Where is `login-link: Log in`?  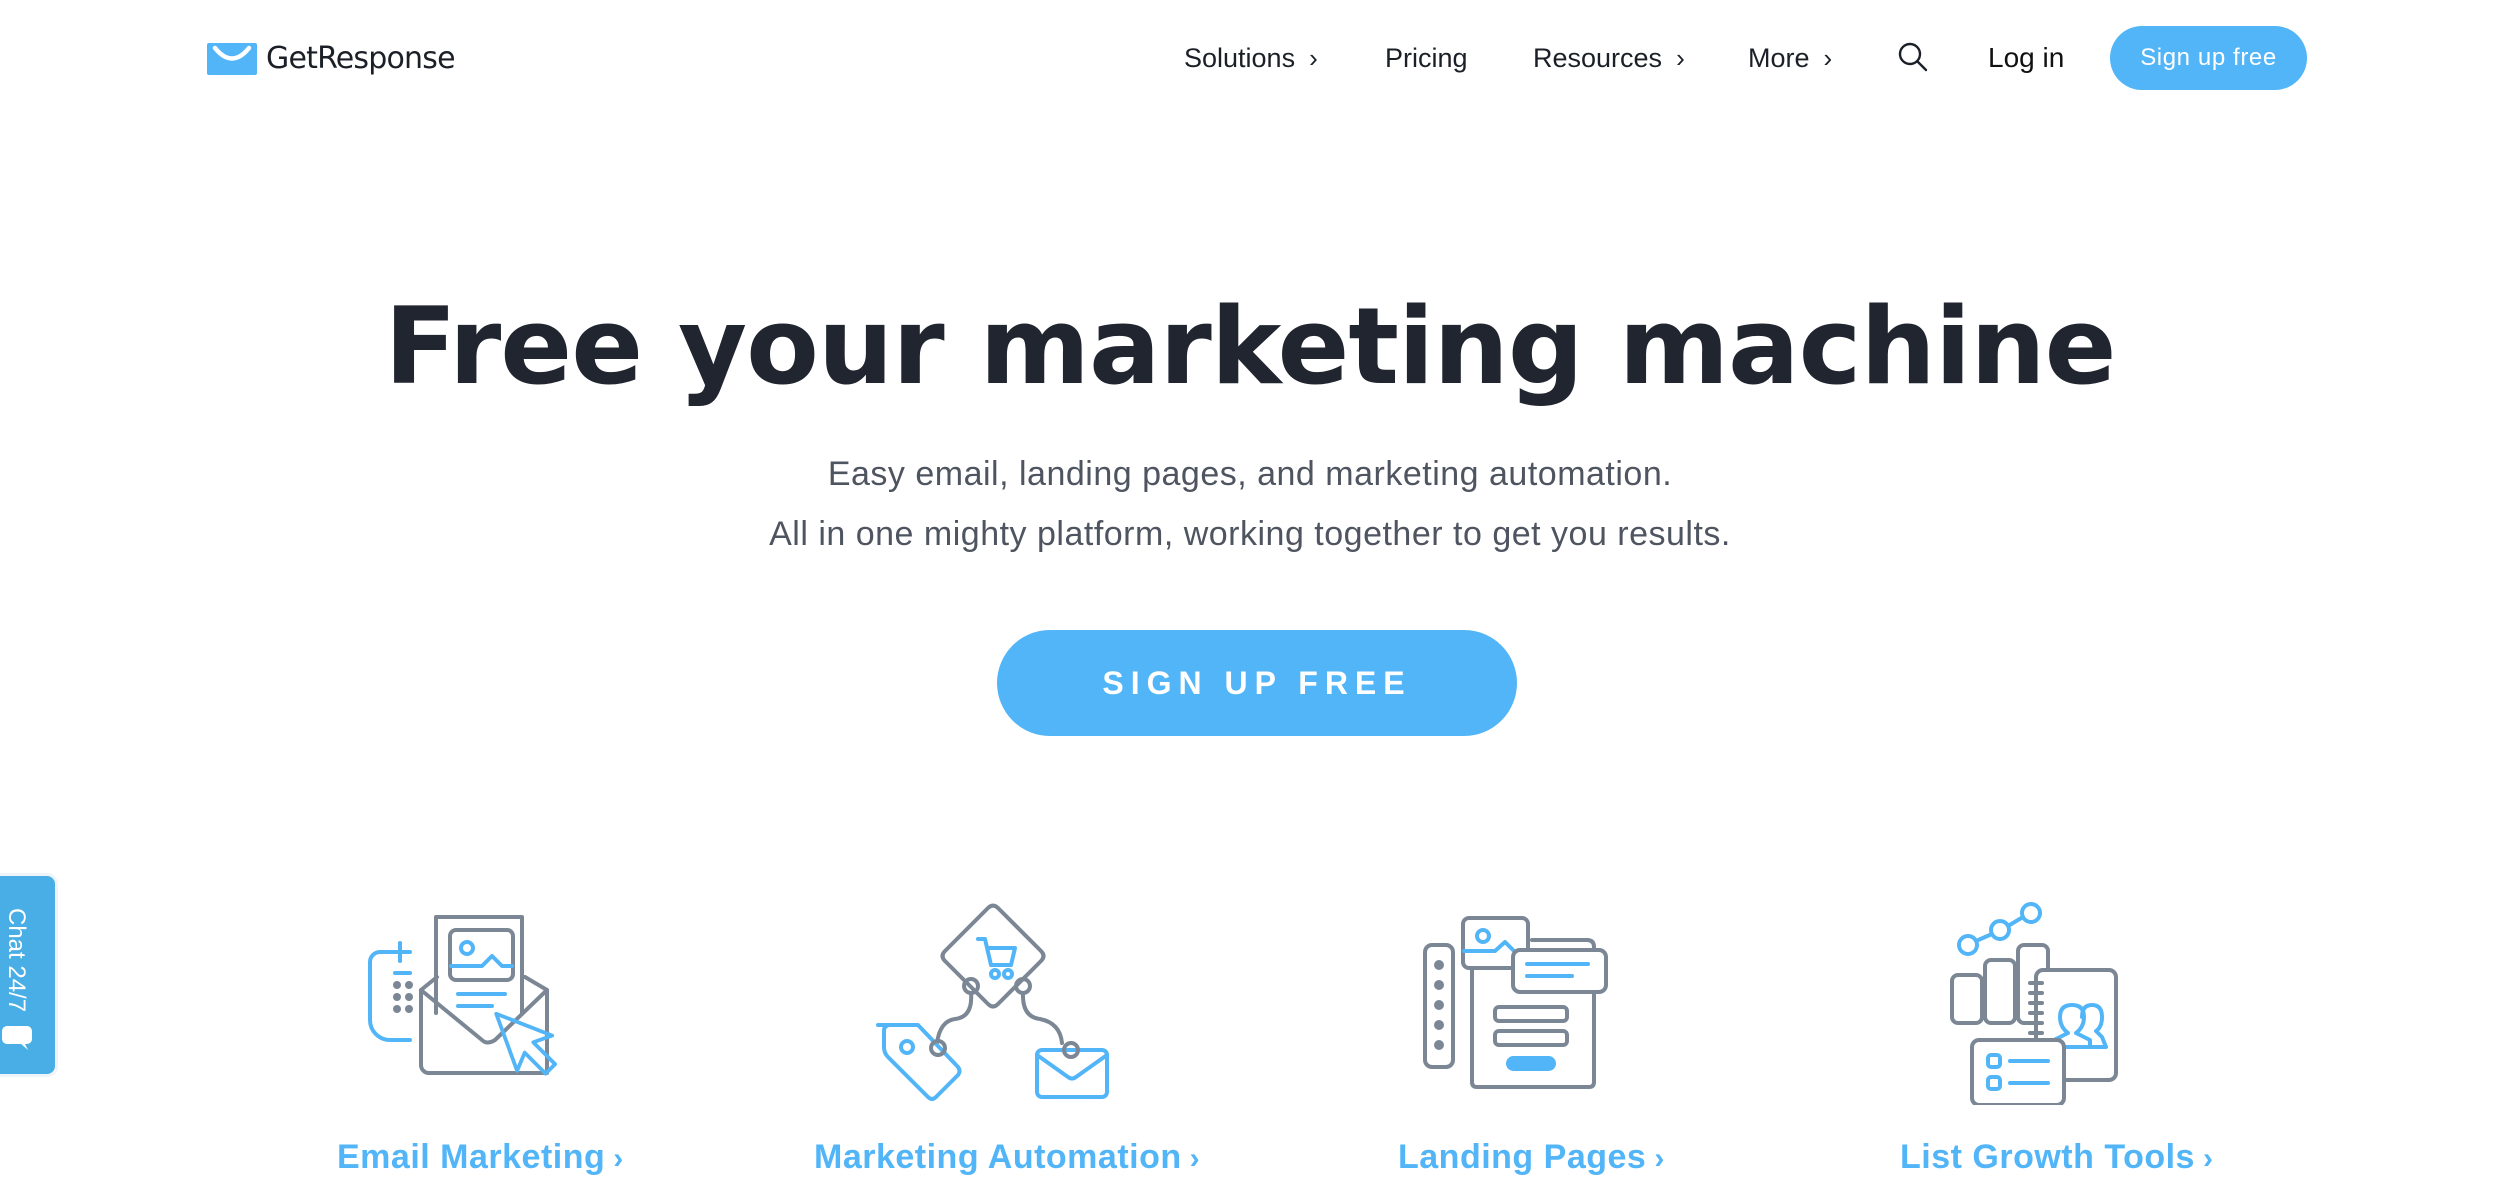 login-link: Log in is located at coordinates (2026, 58).